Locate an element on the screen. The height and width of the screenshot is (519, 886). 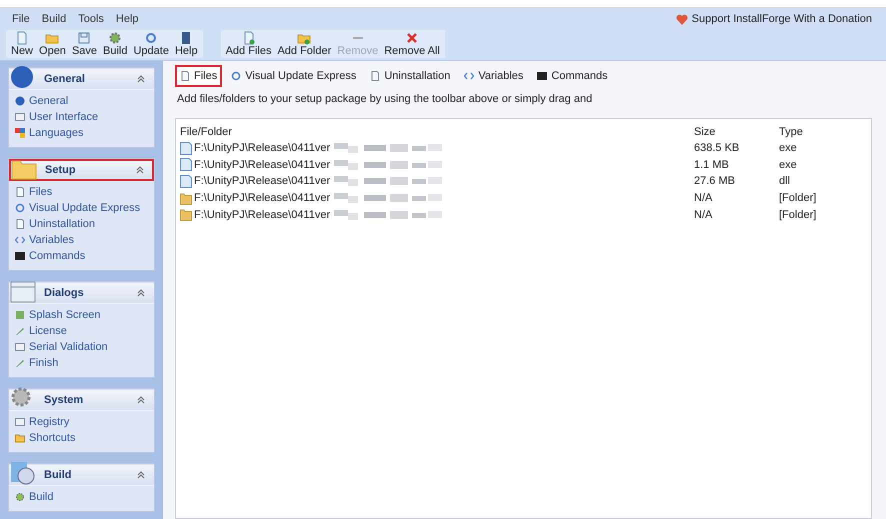
menu-item: Tools is located at coordinates (91, 19).